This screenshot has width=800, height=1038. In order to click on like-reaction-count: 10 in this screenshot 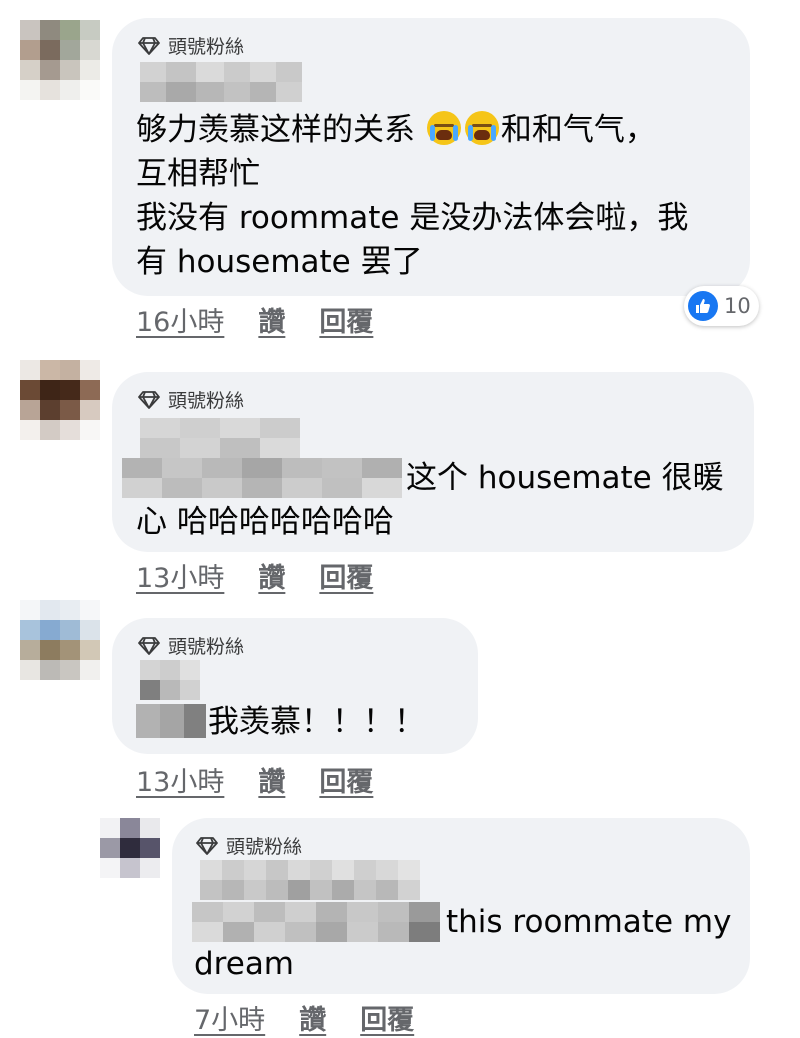, I will do `click(721, 306)`.